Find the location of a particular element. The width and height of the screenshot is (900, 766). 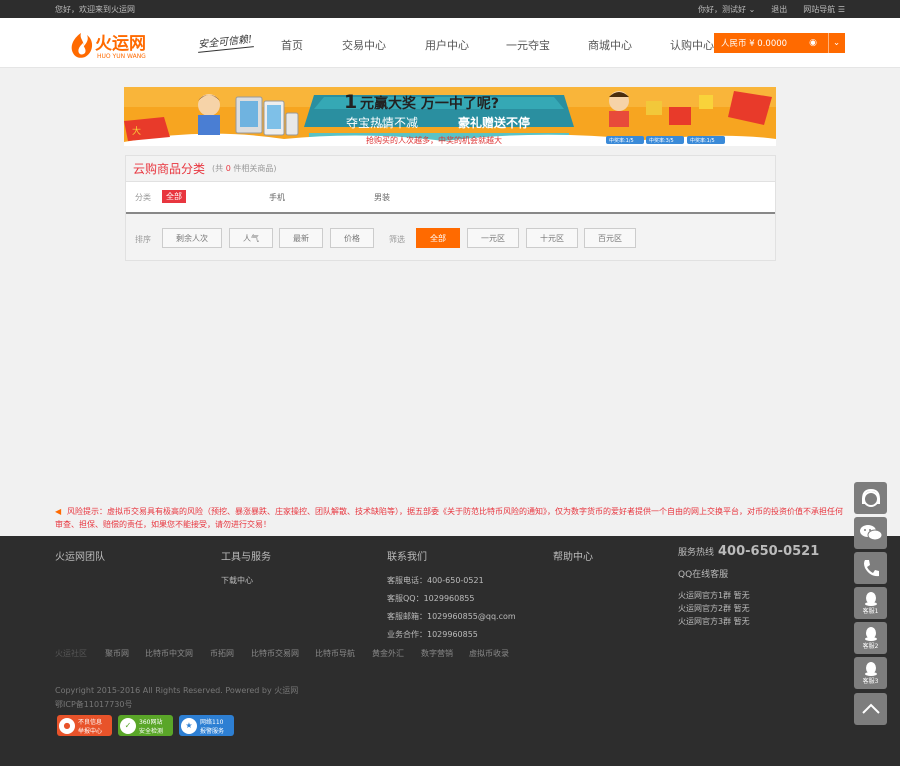

site-nav-link: 网站导航 ☰ is located at coordinates (824, 9).